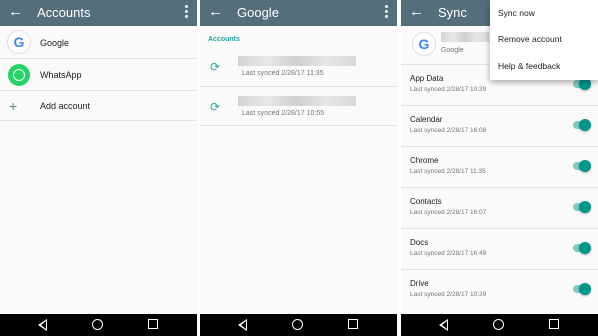 The image size is (598, 336). I want to click on sync-item-label: App Data, so click(427, 78).